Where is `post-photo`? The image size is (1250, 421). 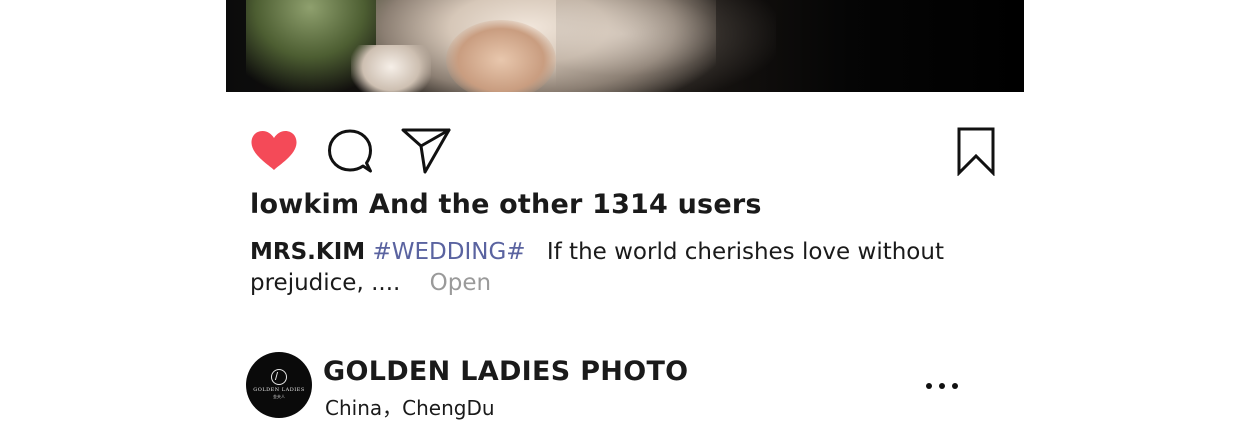 post-photo is located at coordinates (625, 46).